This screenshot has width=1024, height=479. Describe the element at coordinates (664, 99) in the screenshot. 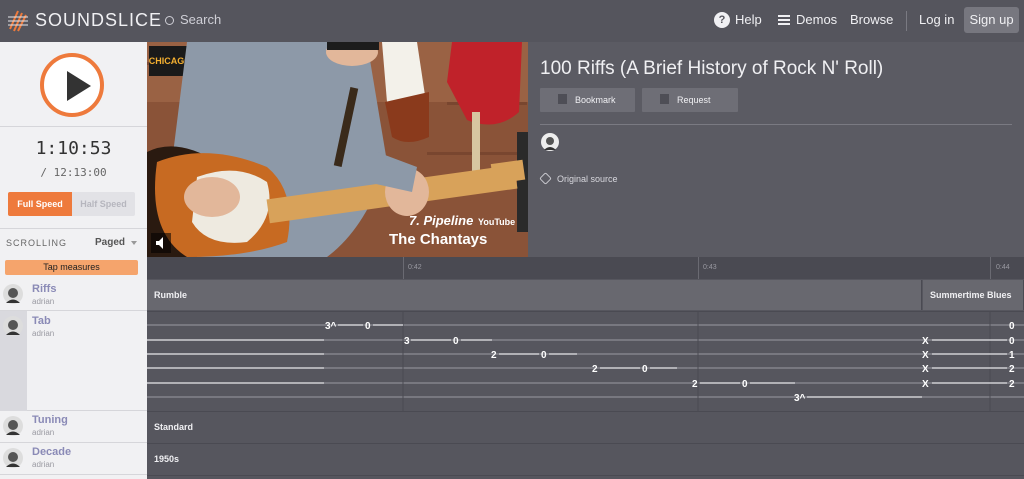

I see `request-icon` at that location.